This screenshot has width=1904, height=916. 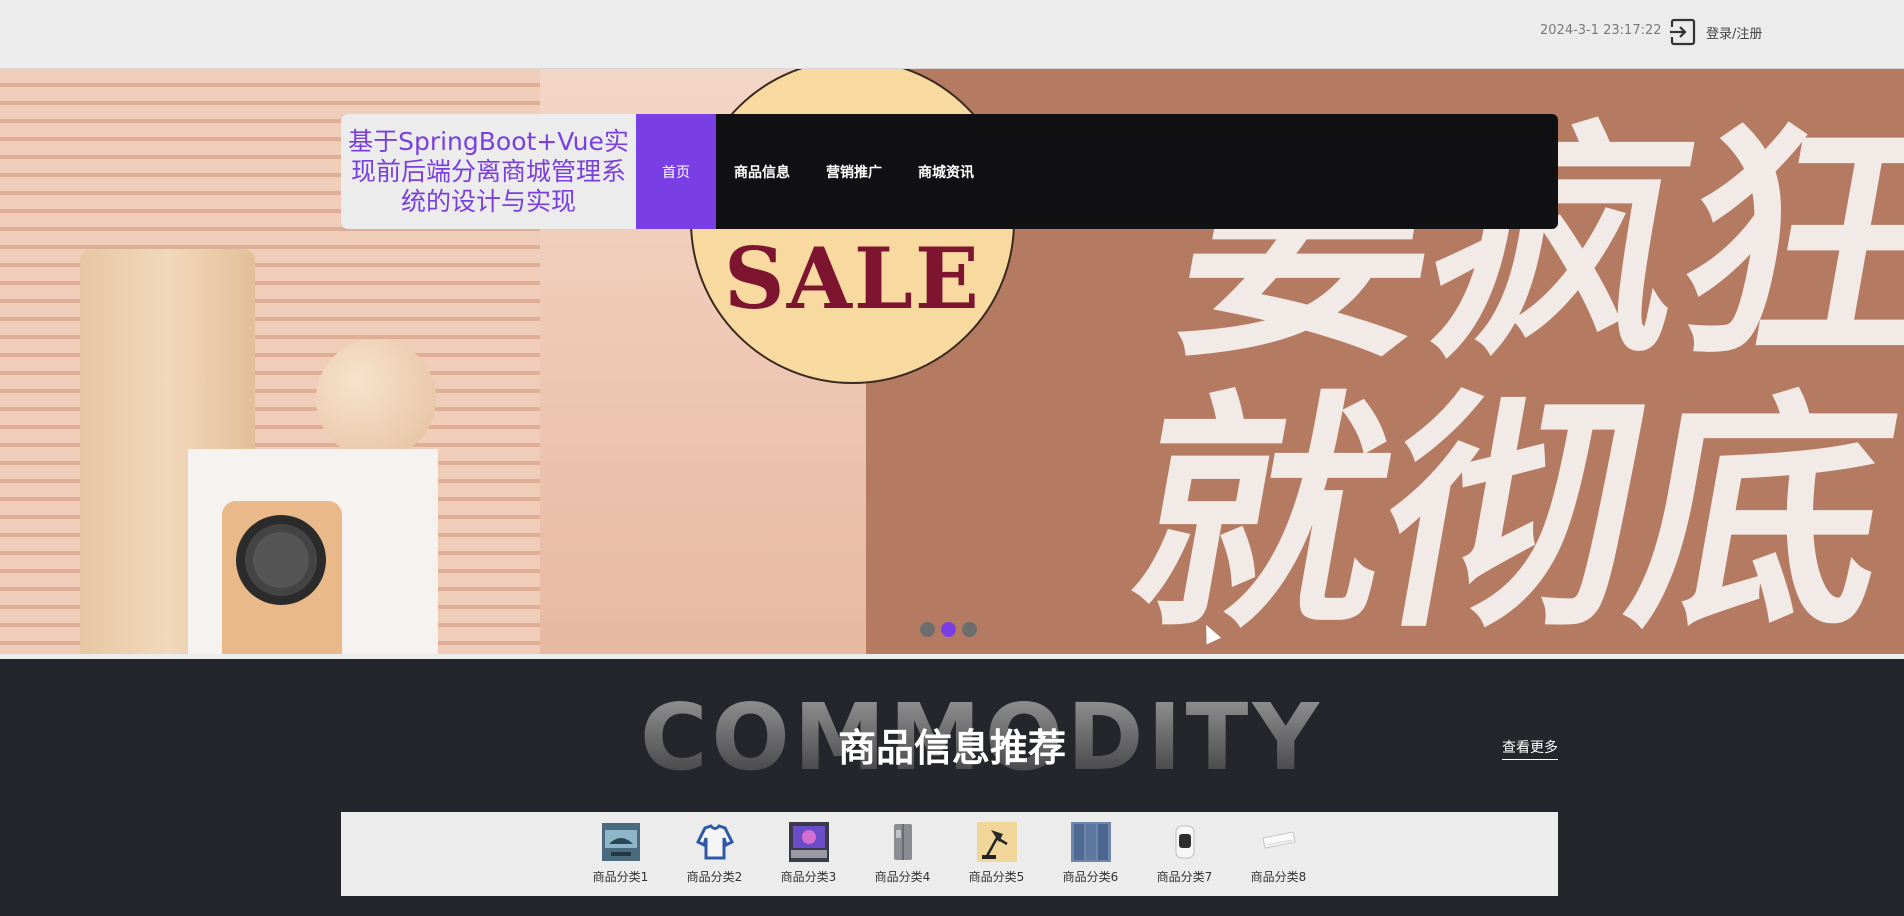 What do you see at coordinates (902, 842) in the screenshot?
I see `fridge-icon` at bounding box center [902, 842].